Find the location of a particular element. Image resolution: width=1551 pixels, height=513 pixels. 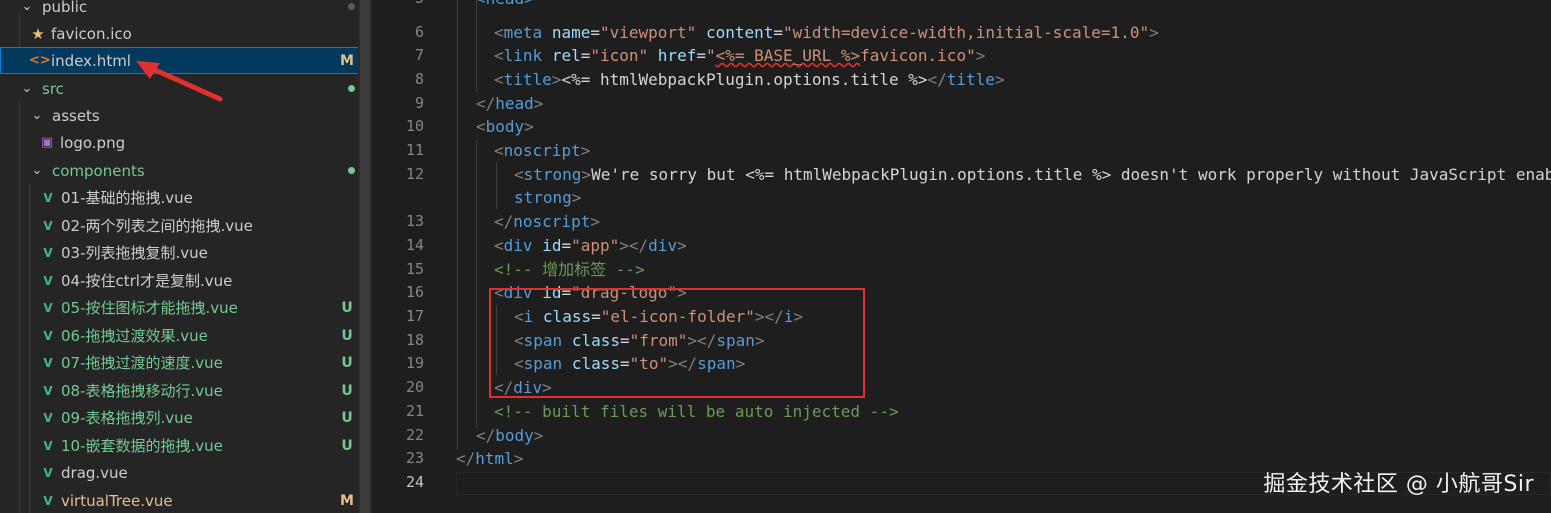

tree-item-label: public is located at coordinates (65, 8).